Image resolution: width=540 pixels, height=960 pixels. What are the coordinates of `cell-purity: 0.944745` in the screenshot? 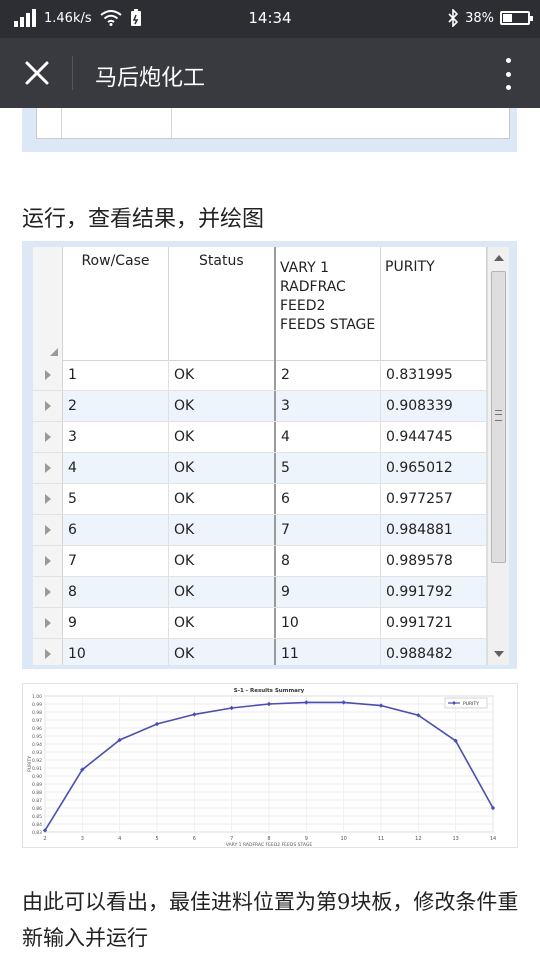 It's located at (434, 437).